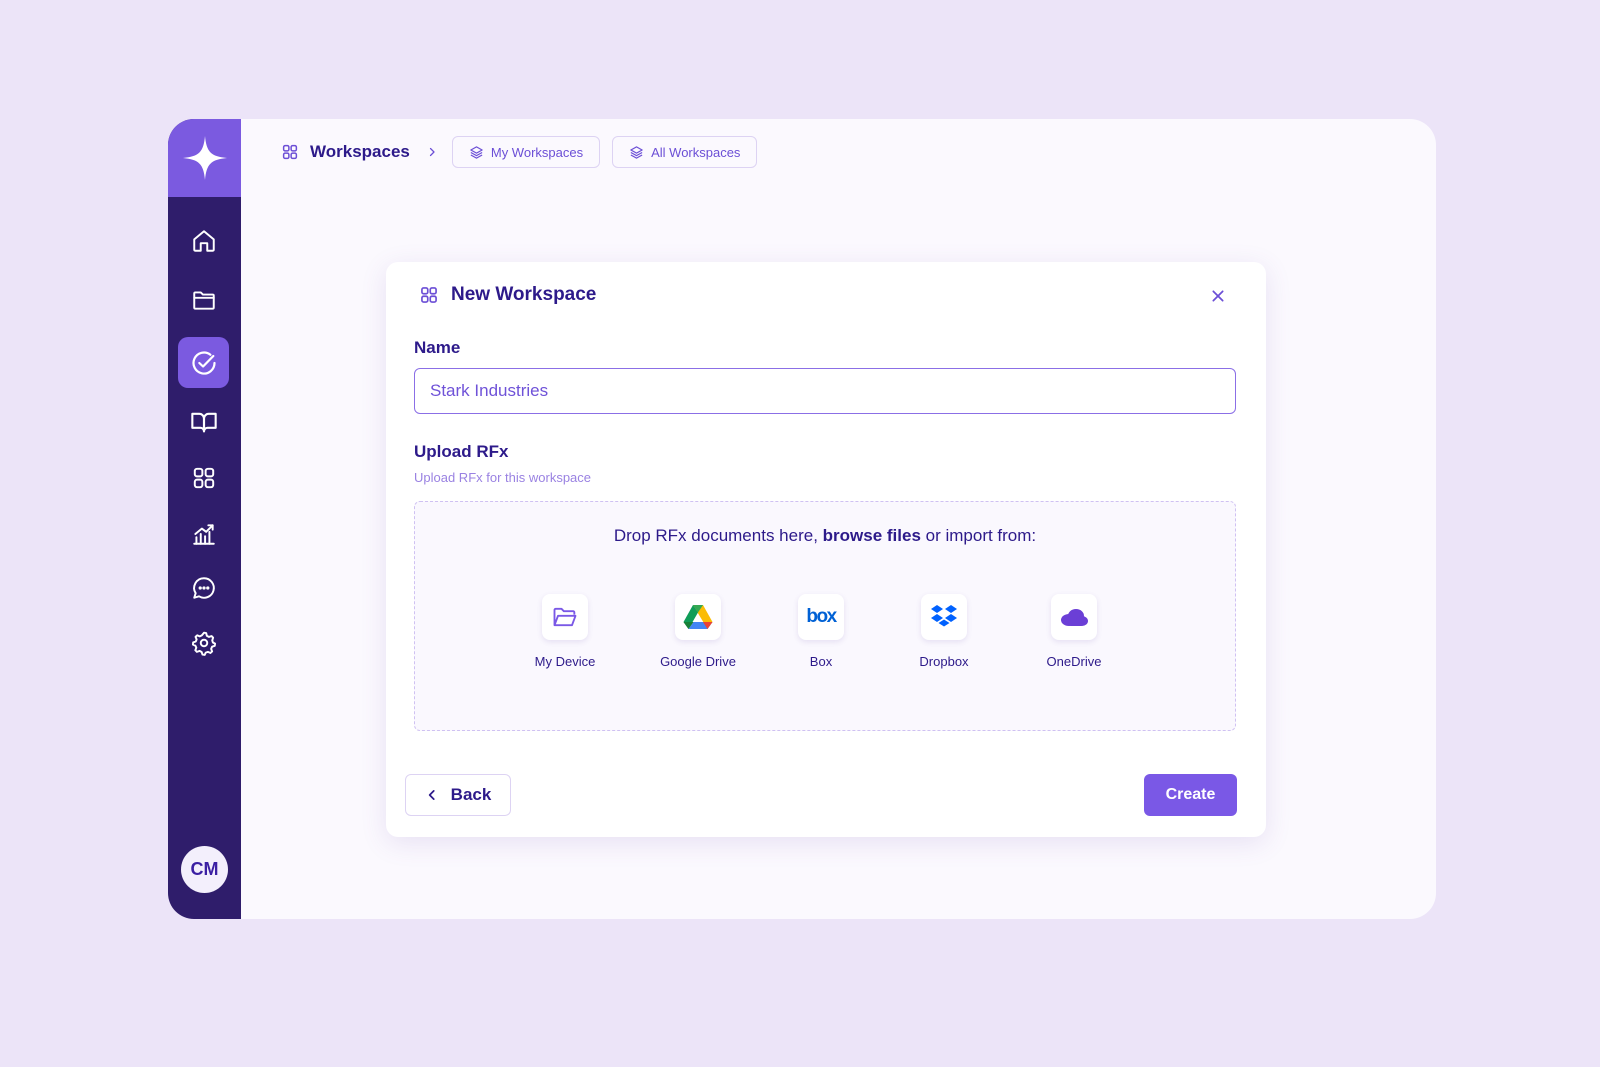 The height and width of the screenshot is (1067, 1600). I want to click on sidebar-item-files, so click(203, 299).